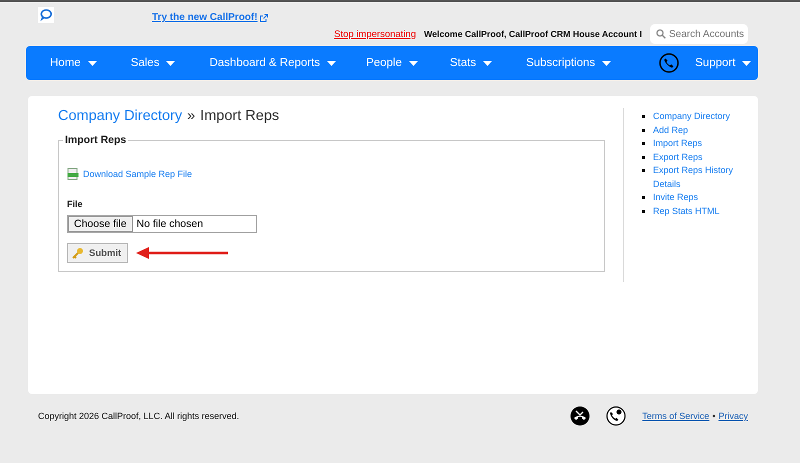  I want to click on promo-link: Try the new CallProof!, so click(210, 17).